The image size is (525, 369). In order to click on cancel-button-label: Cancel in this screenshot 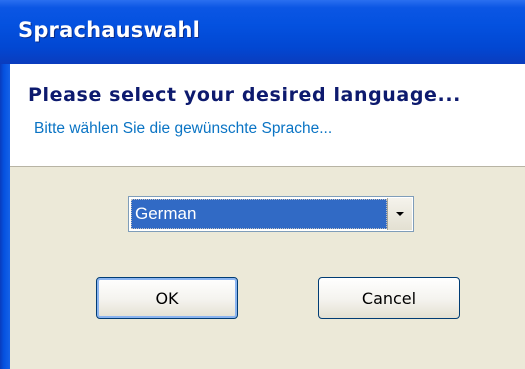, I will do `click(389, 298)`.